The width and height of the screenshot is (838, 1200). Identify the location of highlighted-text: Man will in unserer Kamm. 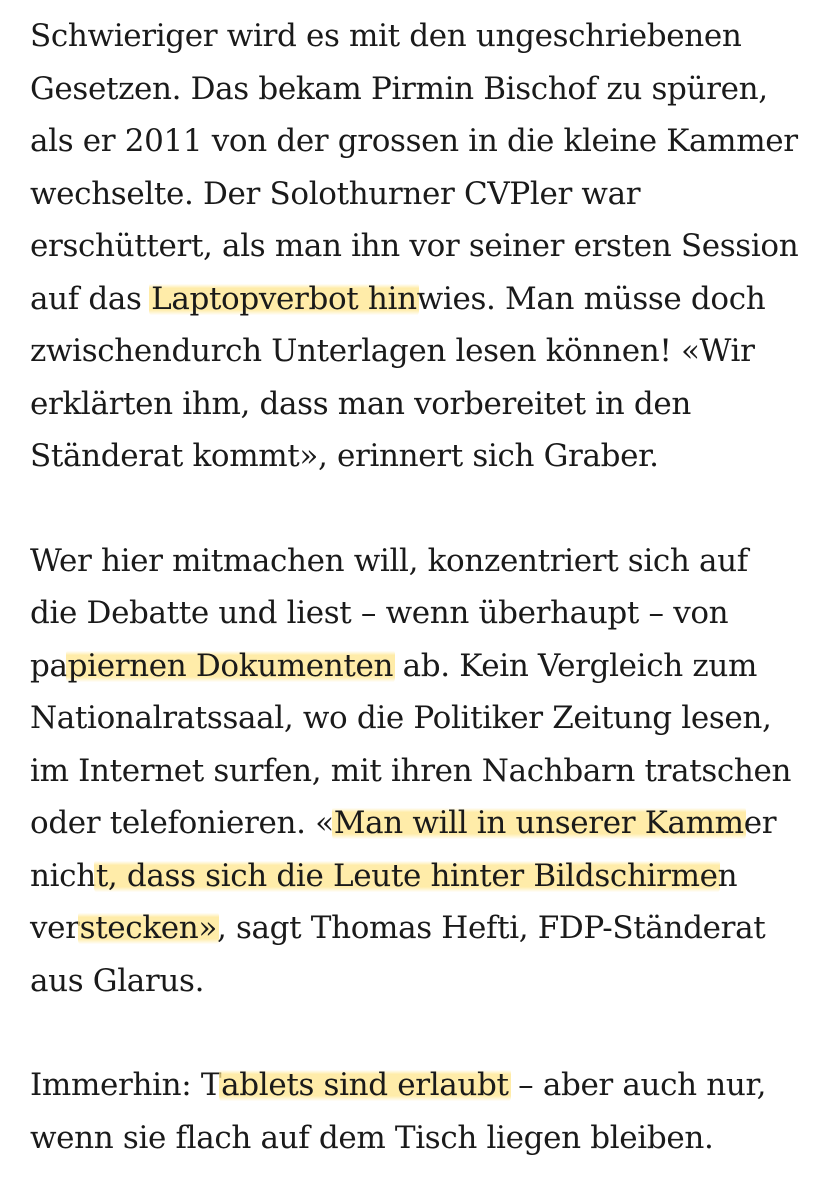
(538, 823).